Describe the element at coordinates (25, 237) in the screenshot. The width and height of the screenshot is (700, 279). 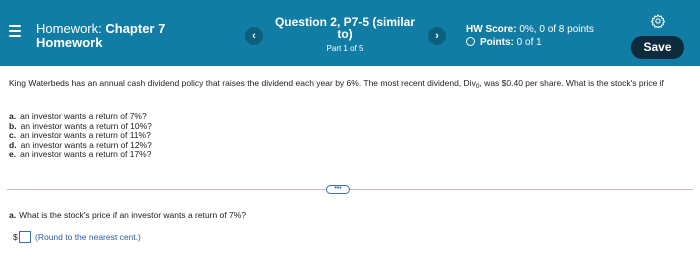
I see `answer-input` at that location.